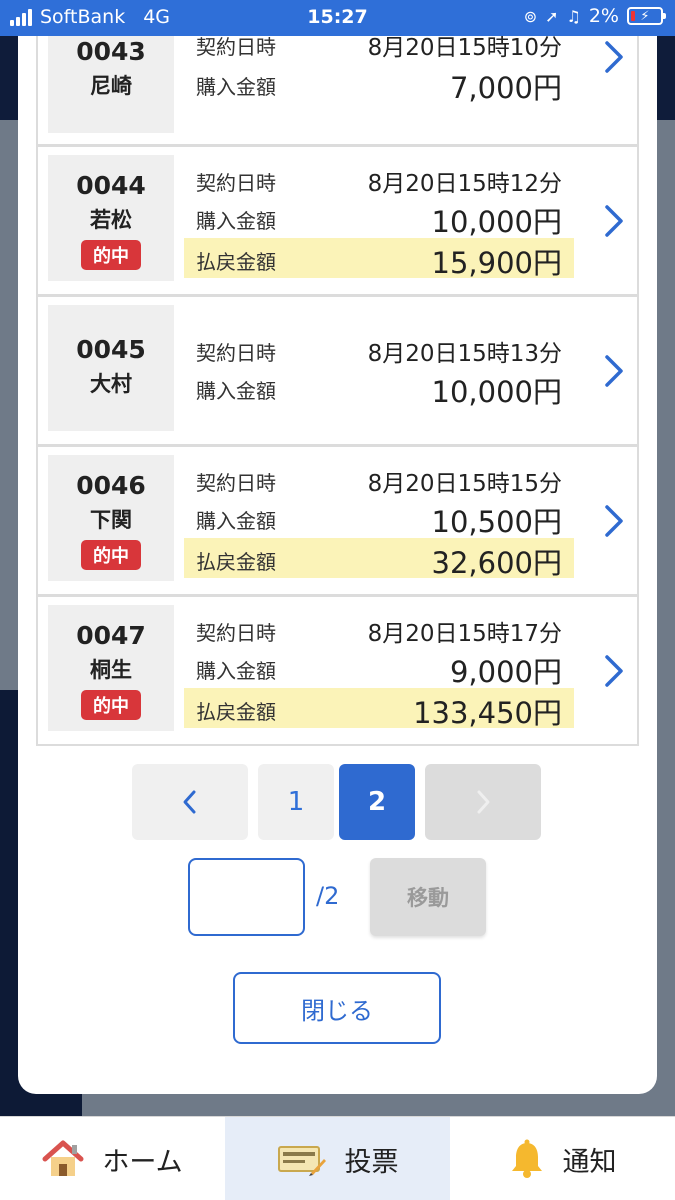  Describe the element at coordinates (496, 522) in the screenshot. I see `purchase-amount-value: 10,500円` at that location.